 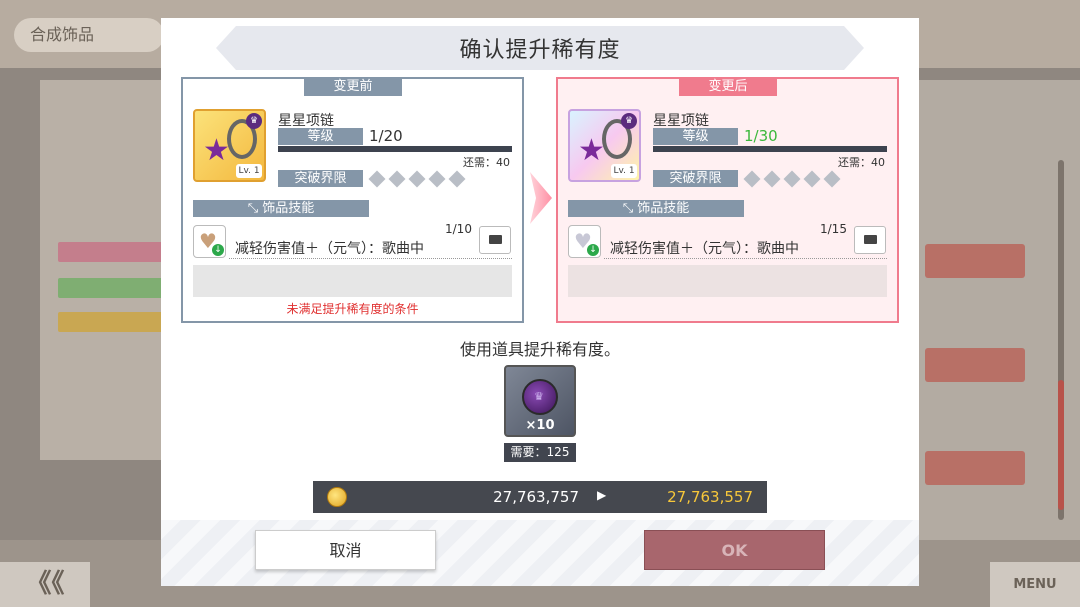 I want to click on play-arrow-icon: ▶, so click(x=602, y=495).